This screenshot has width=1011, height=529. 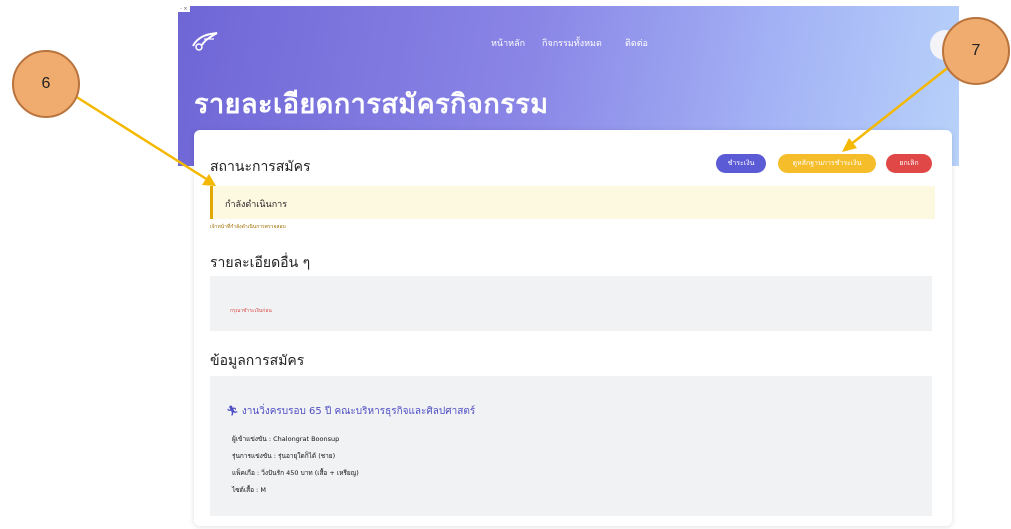 What do you see at coordinates (976, 51) in the screenshot?
I see `marker-7: 7` at bounding box center [976, 51].